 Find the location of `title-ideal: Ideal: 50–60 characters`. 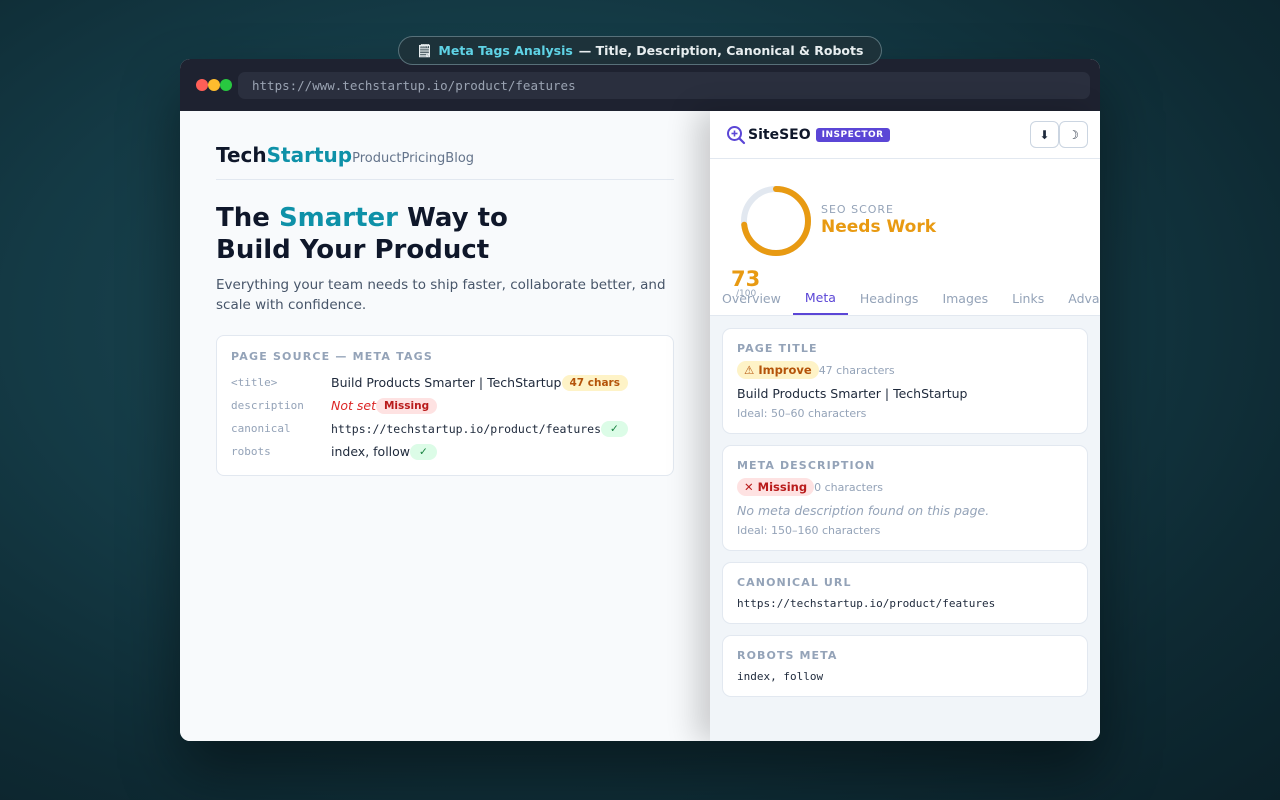

title-ideal: Ideal: 50–60 characters is located at coordinates (802, 413).